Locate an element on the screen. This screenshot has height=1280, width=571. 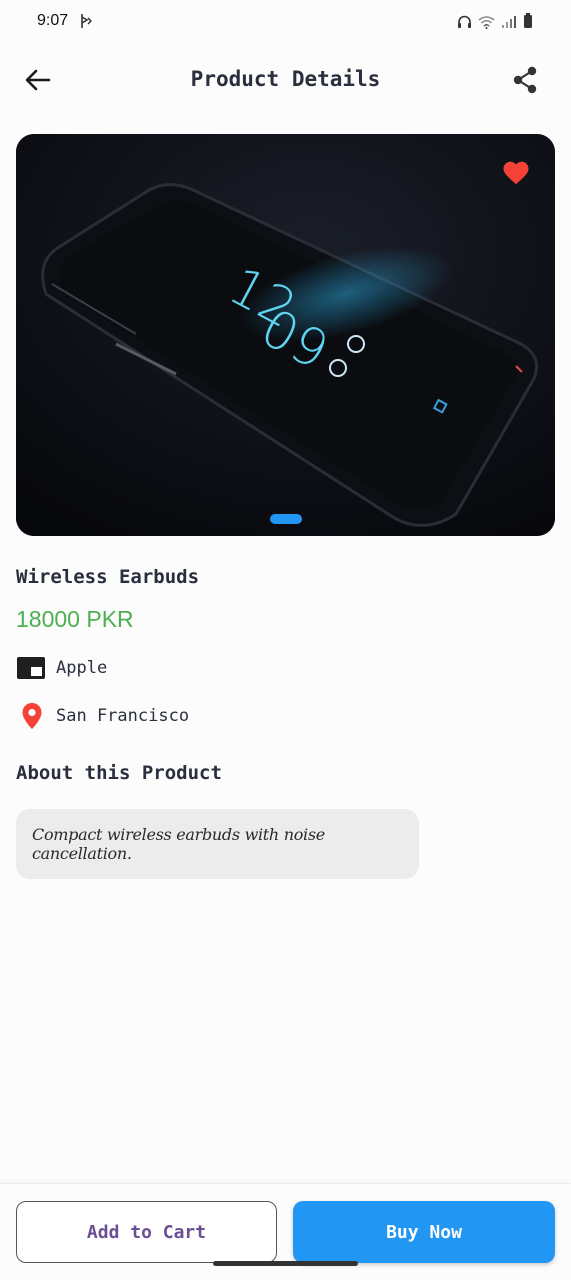
home-indicator is located at coordinates (285, 1263).